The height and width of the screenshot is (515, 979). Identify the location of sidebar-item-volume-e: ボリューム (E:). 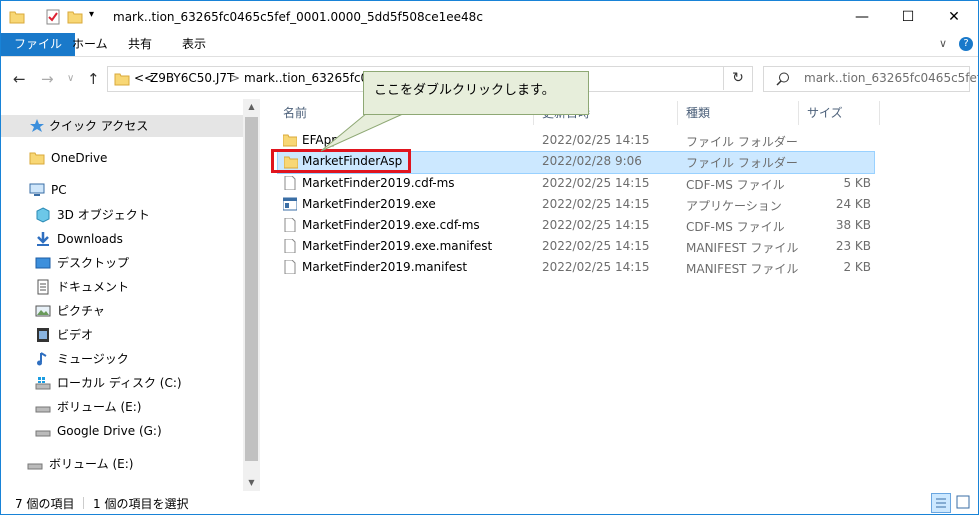
(139, 407).